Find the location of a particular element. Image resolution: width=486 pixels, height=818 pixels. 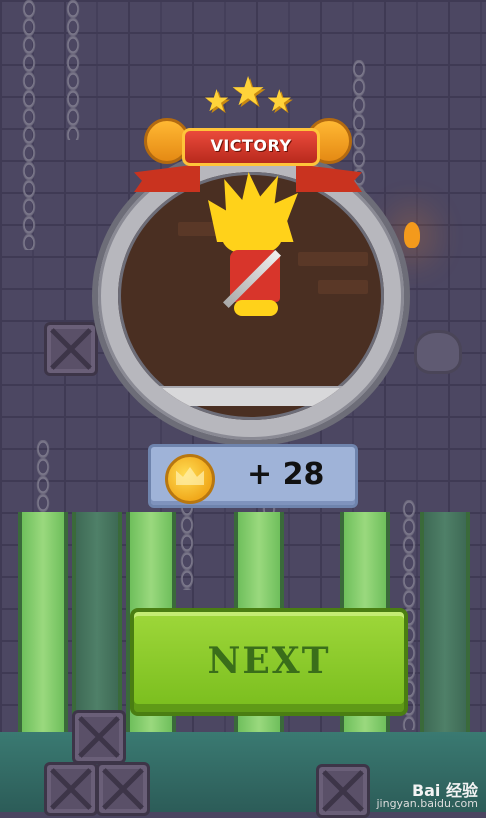

watermark: Bai 经验 jingyan.baidu.com is located at coordinates (427, 796).